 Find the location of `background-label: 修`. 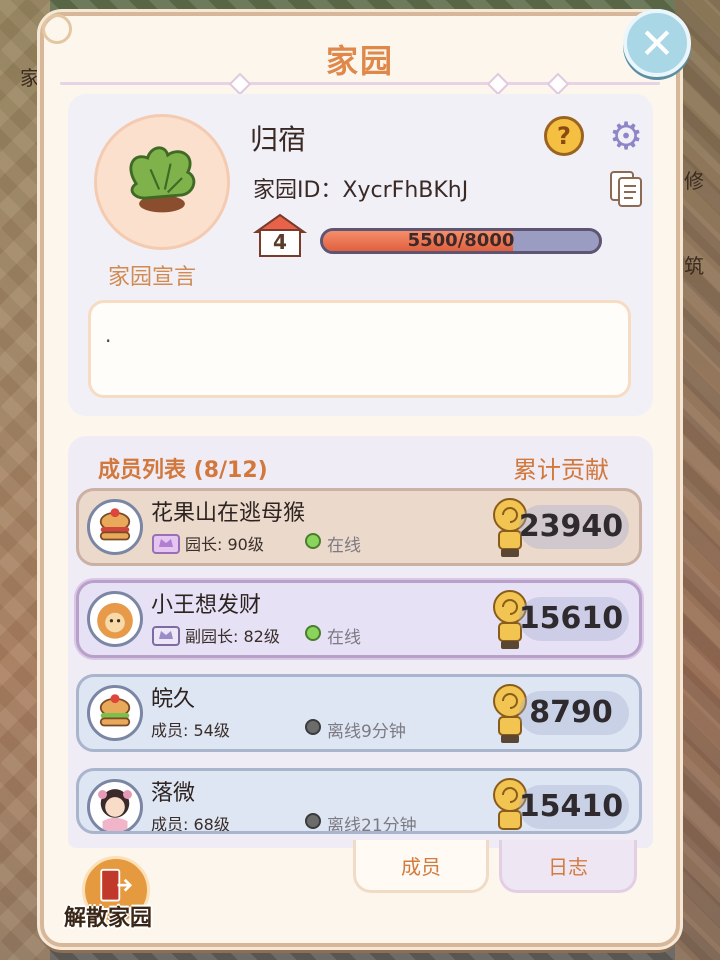

background-label: 修 is located at coordinates (694, 181).